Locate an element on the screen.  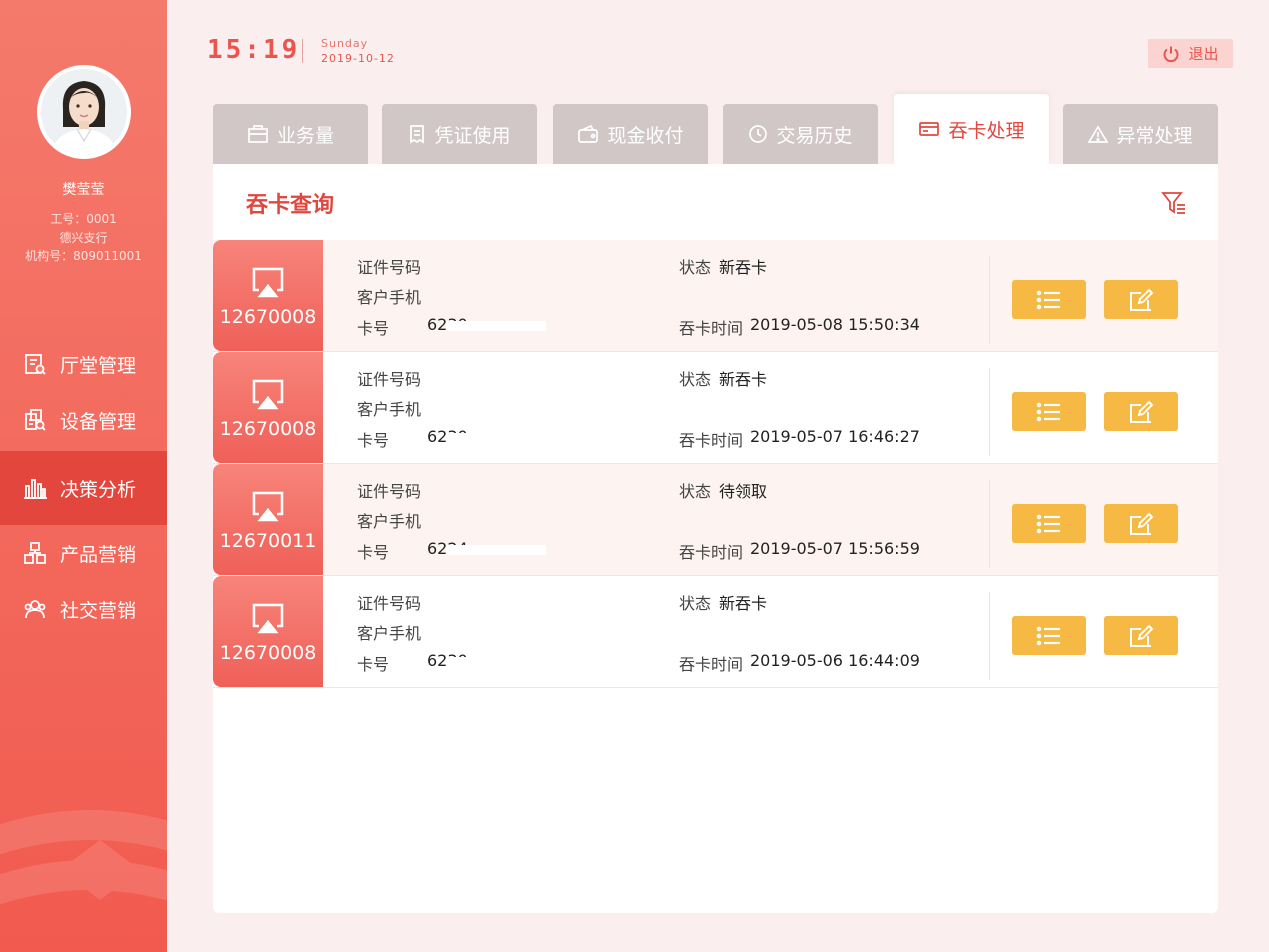
device-icon is located at coordinates (35, 420).